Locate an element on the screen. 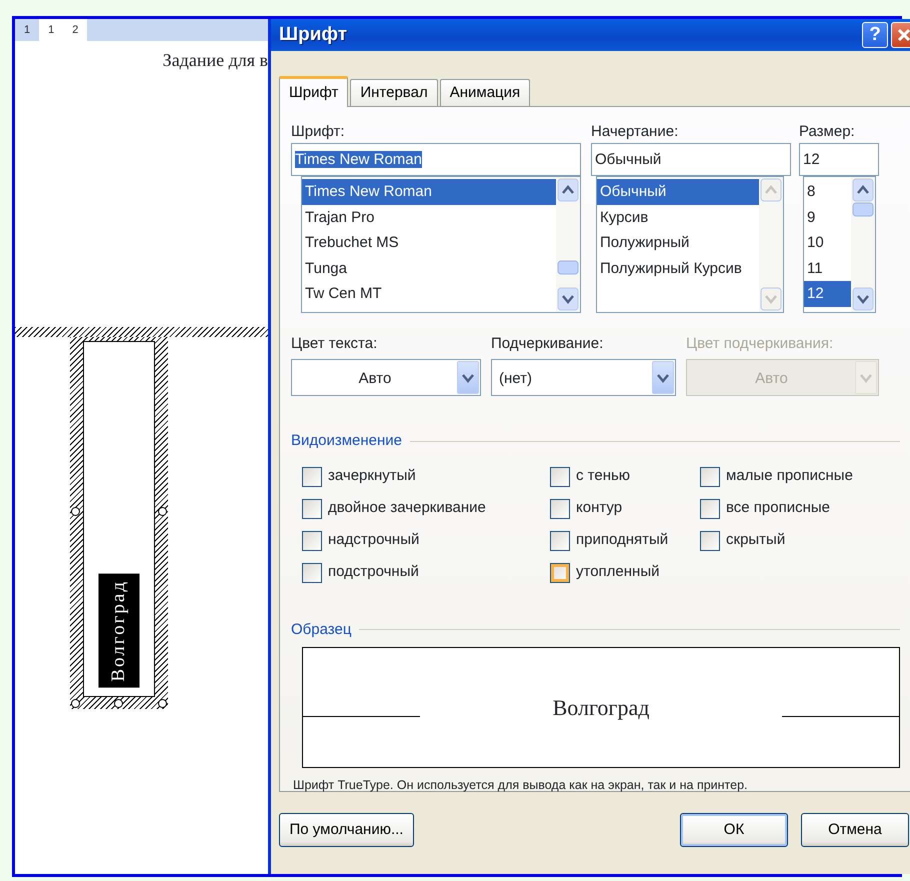 The height and width of the screenshot is (881, 910). list-item: 12 is located at coordinates (827, 293).